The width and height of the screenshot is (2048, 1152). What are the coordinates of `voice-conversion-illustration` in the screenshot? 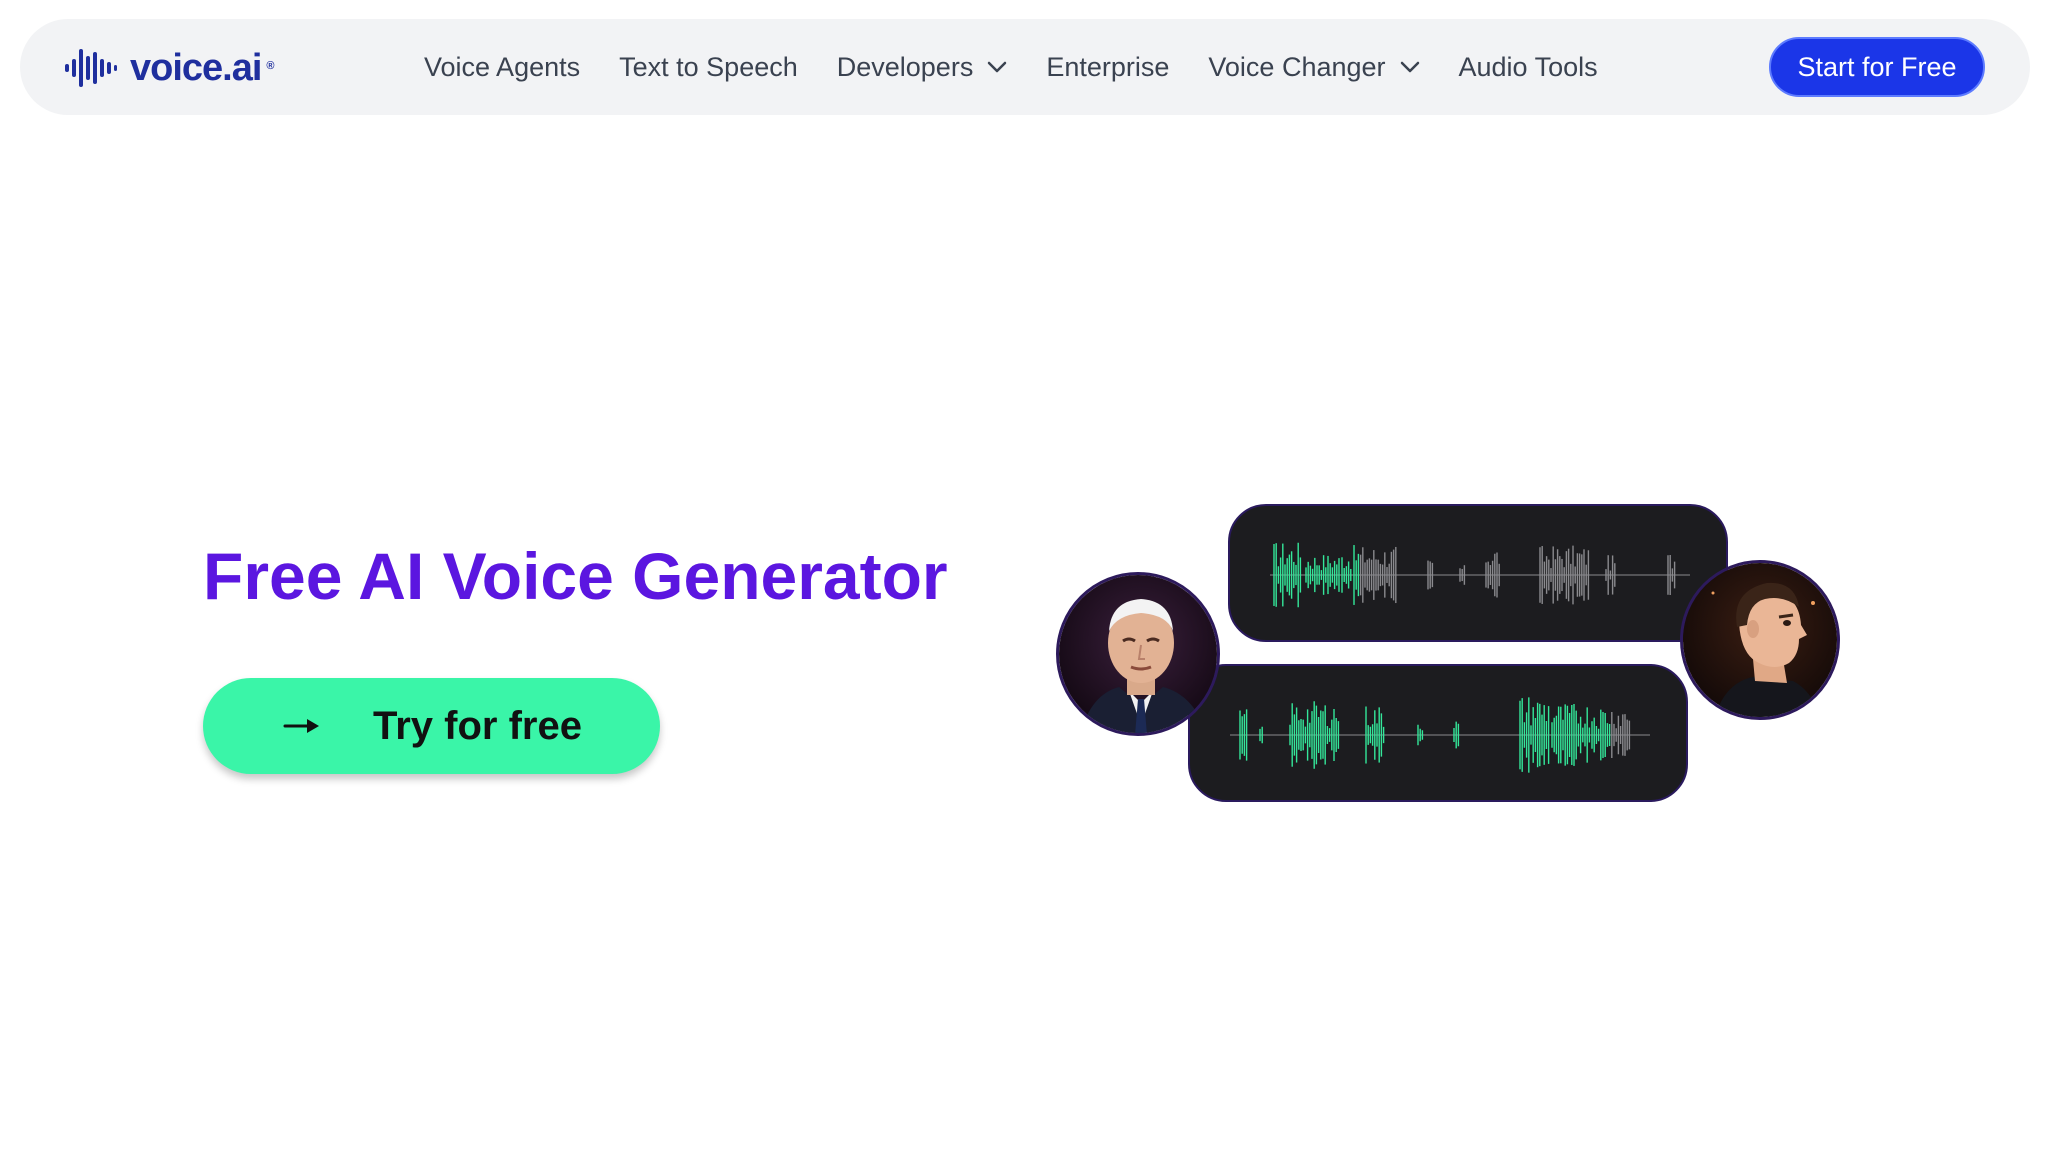 It's located at (1450, 655).